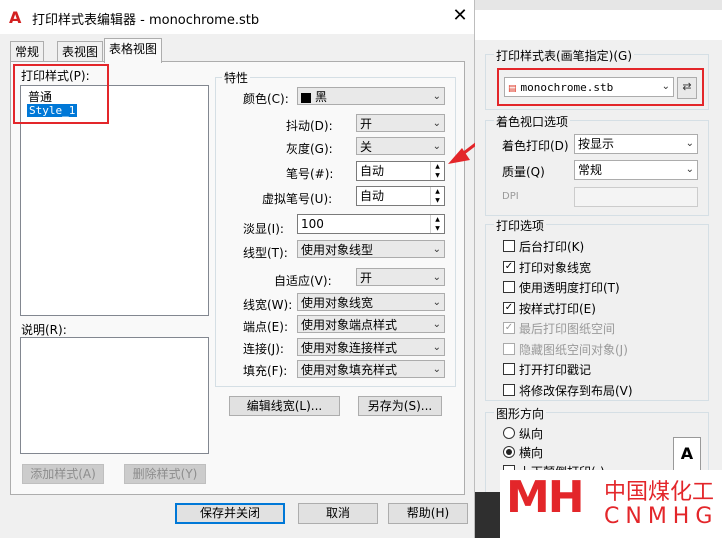  What do you see at coordinates (27, 51) in the screenshot?
I see `tab-general: 常规` at bounding box center [27, 51].